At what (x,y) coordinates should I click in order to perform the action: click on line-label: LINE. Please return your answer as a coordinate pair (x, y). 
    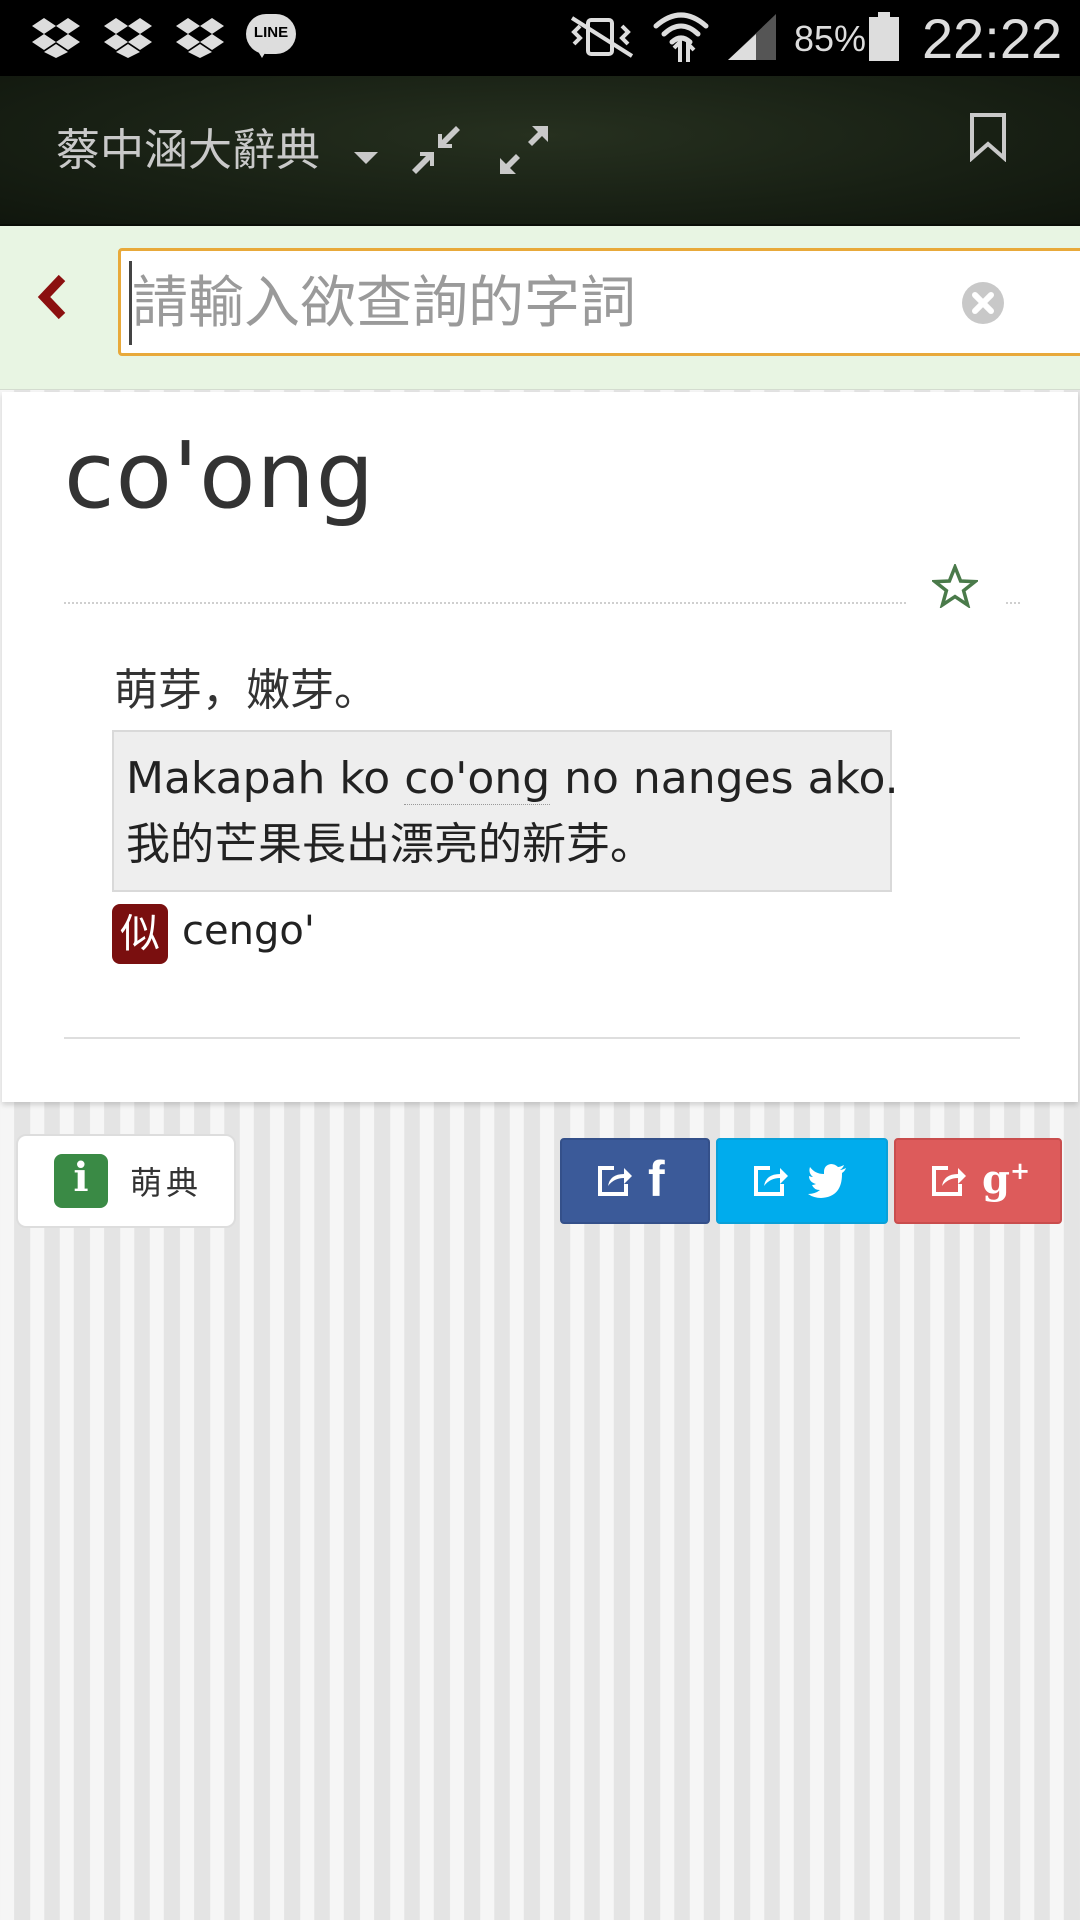
    Looking at the image, I should click on (271, 32).